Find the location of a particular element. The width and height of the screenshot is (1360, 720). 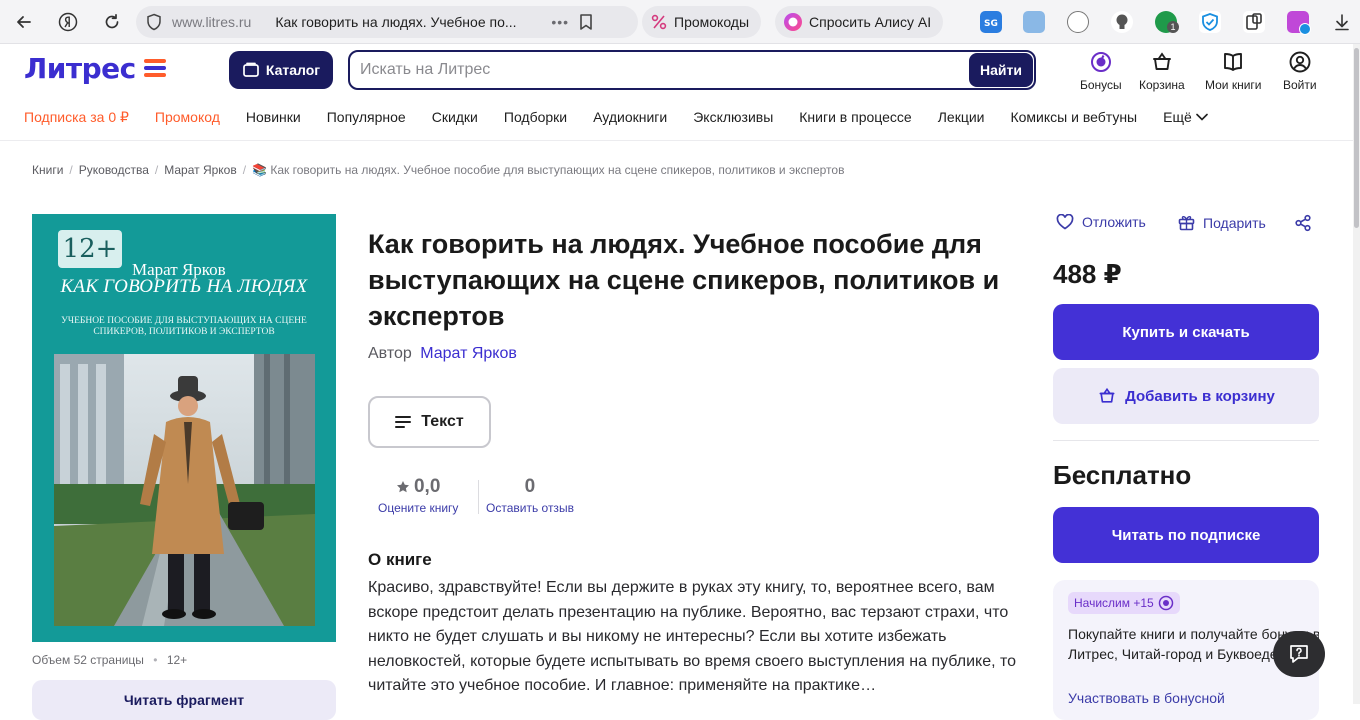

page-scrollbar is located at coordinates (1356, 374).